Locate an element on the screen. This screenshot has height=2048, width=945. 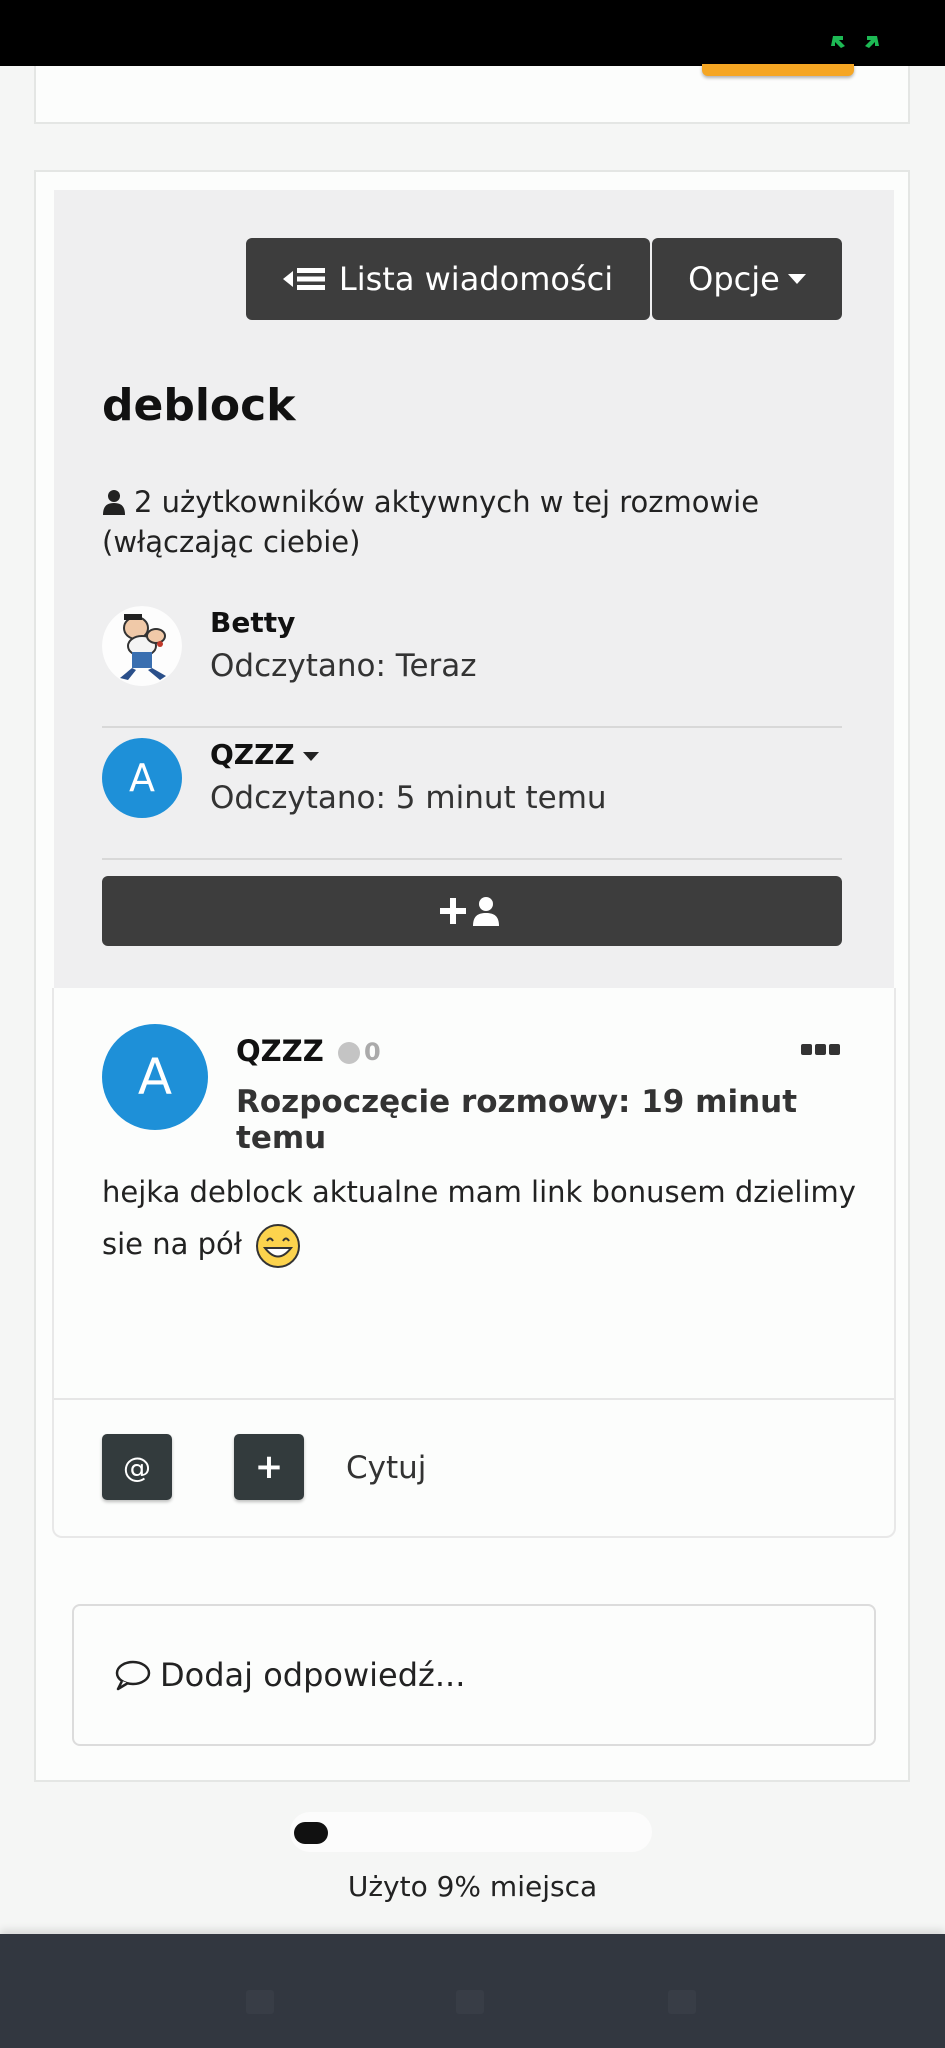
post-author: QZZZ is located at coordinates (280, 1051).